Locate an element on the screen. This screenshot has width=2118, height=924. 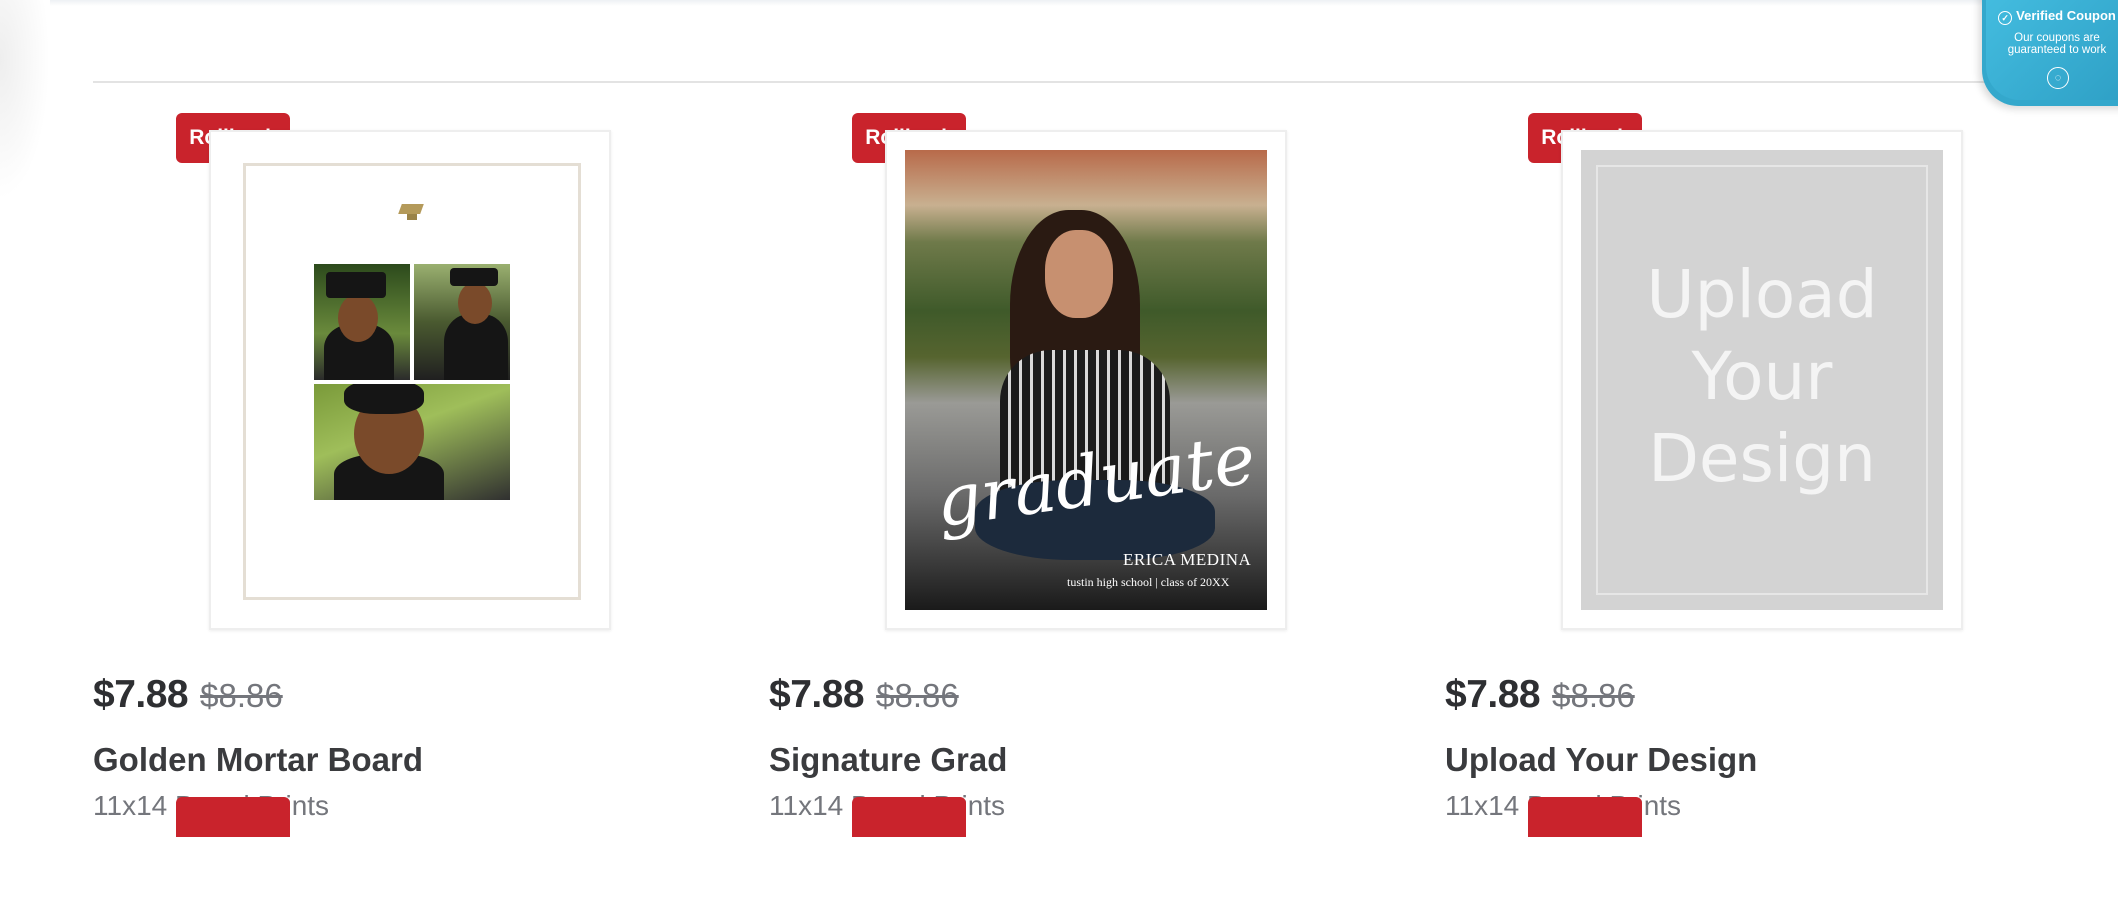
graduate-school: tustin high school | class of 20XX is located at coordinates (1148, 582).